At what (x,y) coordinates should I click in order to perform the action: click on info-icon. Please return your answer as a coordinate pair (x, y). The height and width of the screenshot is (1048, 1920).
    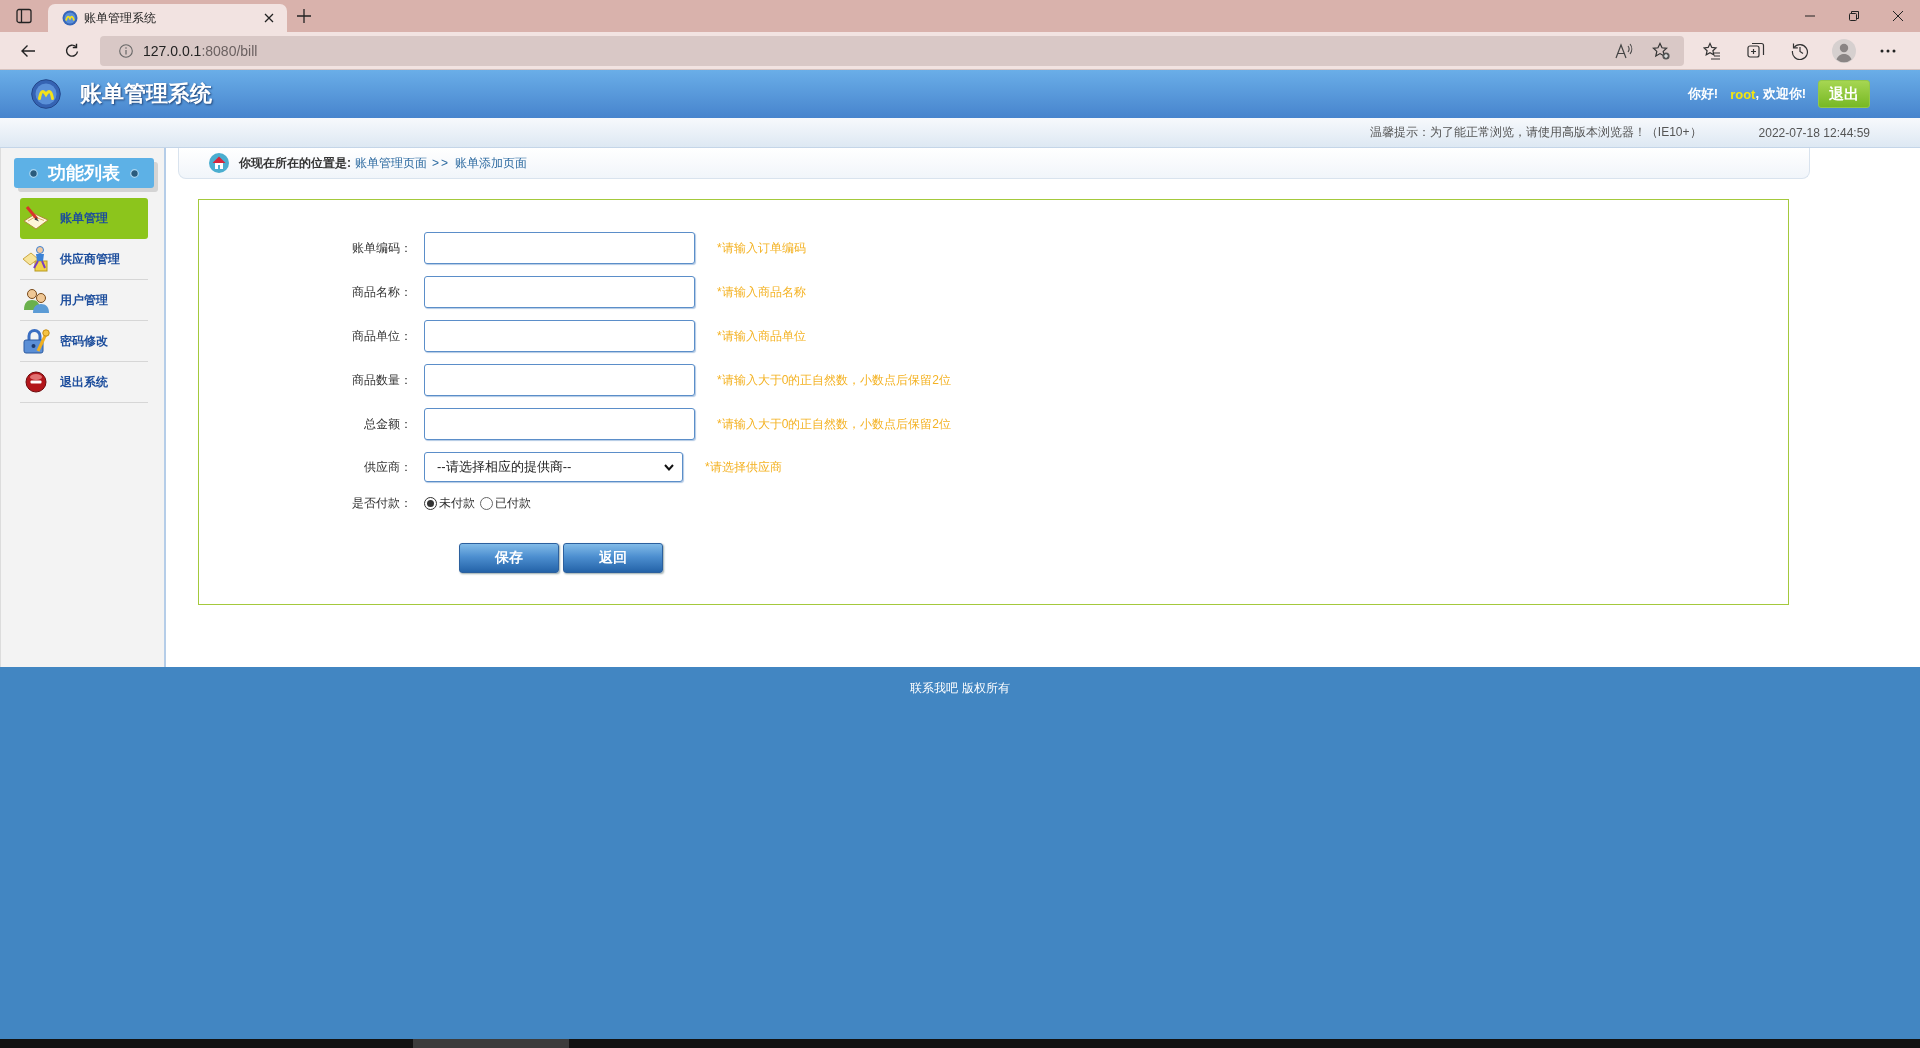
    Looking at the image, I should click on (126, 50).